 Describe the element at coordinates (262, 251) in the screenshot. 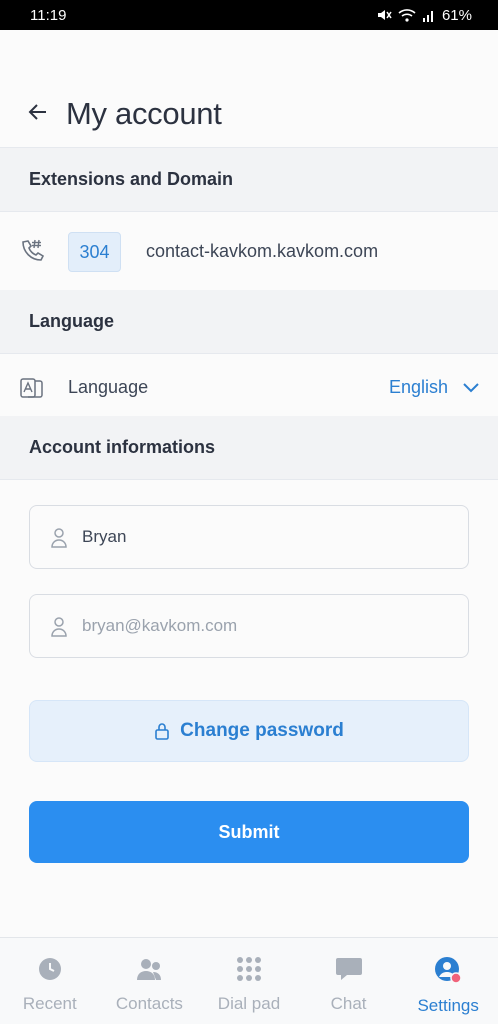

I see `extension-domain: contact-kavkom.kavkom.com` at that location.